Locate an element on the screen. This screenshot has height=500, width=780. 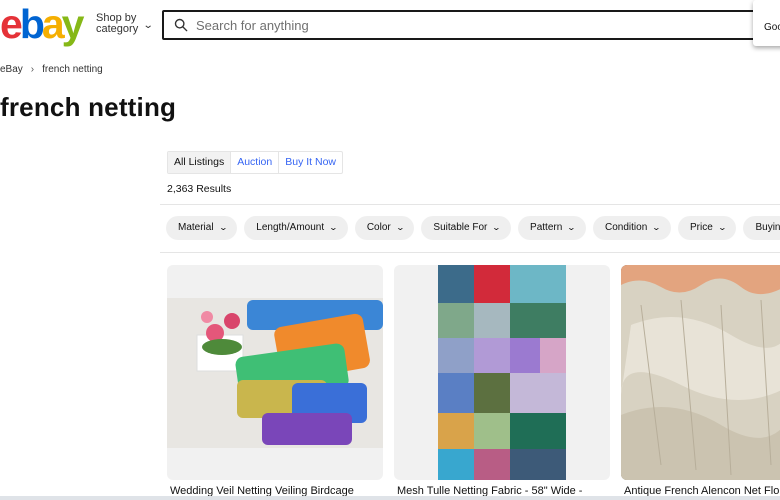
filter-label: Pattern is located at coordinates (546, 227).